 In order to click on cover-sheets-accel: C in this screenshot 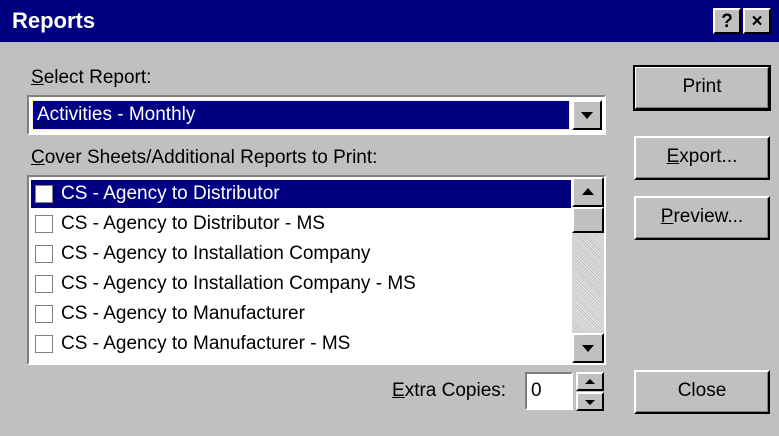, I will do `click(38, 157)`.